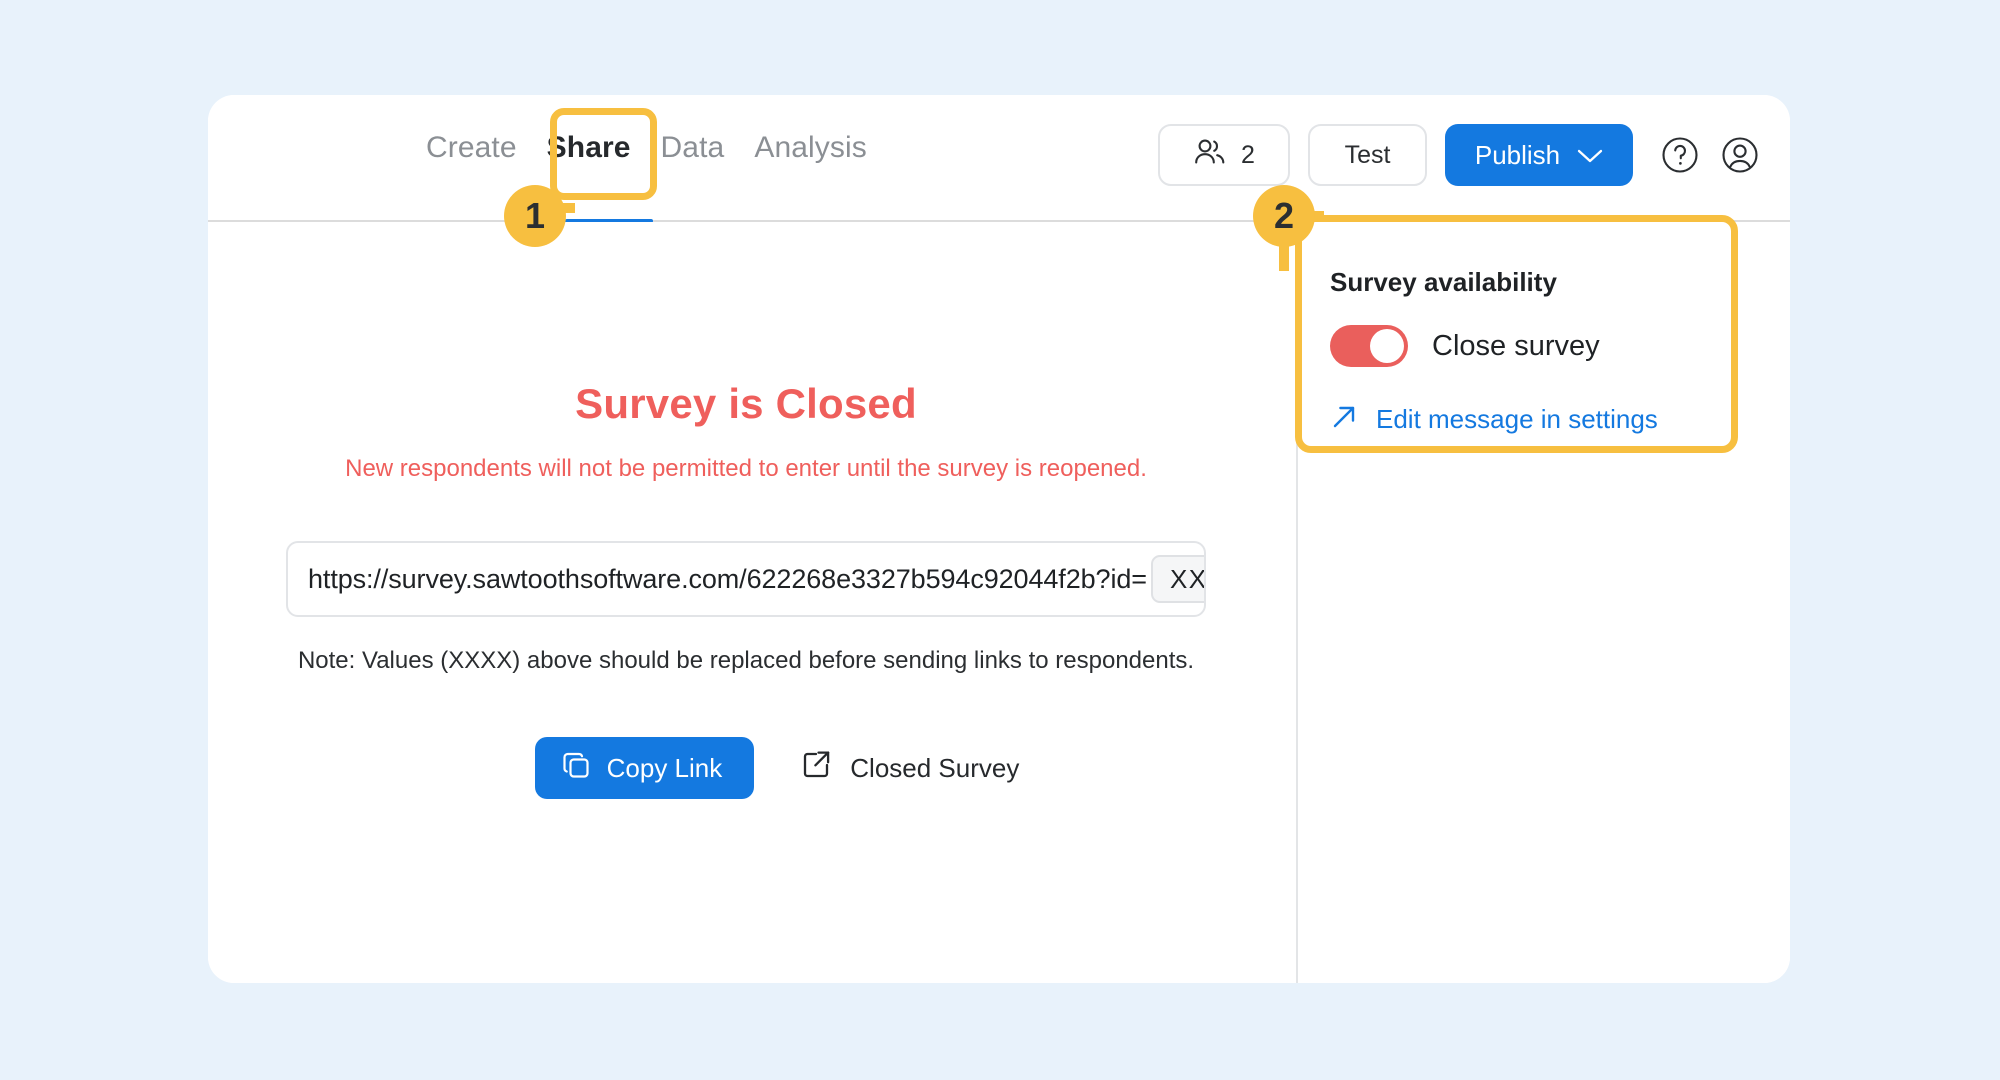 This screenshot has width=2000, height=1080. What do you see at coordinates (1740, 155) in the screenshot?
I see `user-circle-icon` at bounding box center [1740, 155].